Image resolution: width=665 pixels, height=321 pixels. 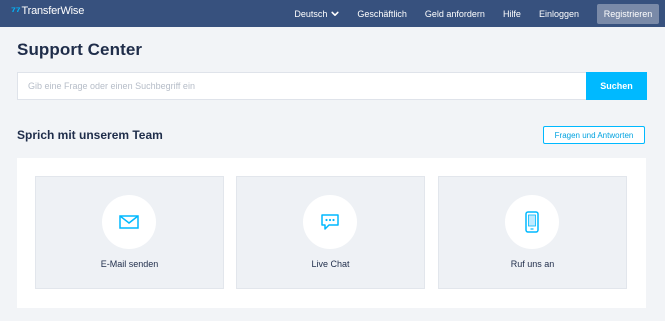 What do you see at coordinates (311, 13) in the screenshot?
I see `language-label: Deutsch` at bounding box center [311, 13].